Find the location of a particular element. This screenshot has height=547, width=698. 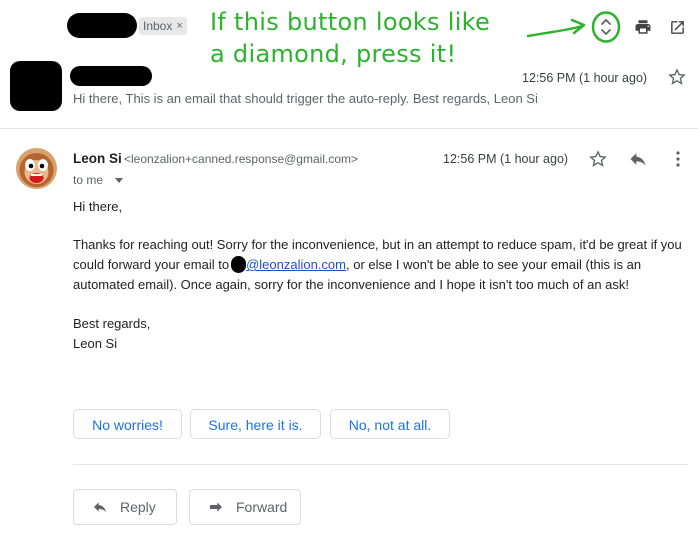

inbox-label-text: Inbox is located at coordinates (158, 26).